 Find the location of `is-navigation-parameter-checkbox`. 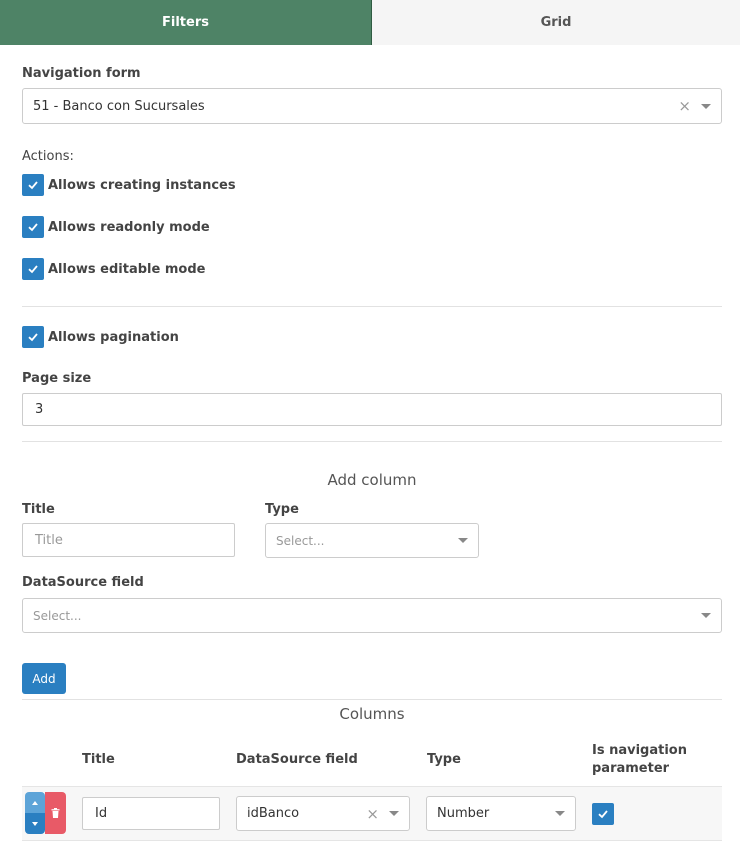

is-navigation-parameter-checkbox is located at coordinates (603, 814).